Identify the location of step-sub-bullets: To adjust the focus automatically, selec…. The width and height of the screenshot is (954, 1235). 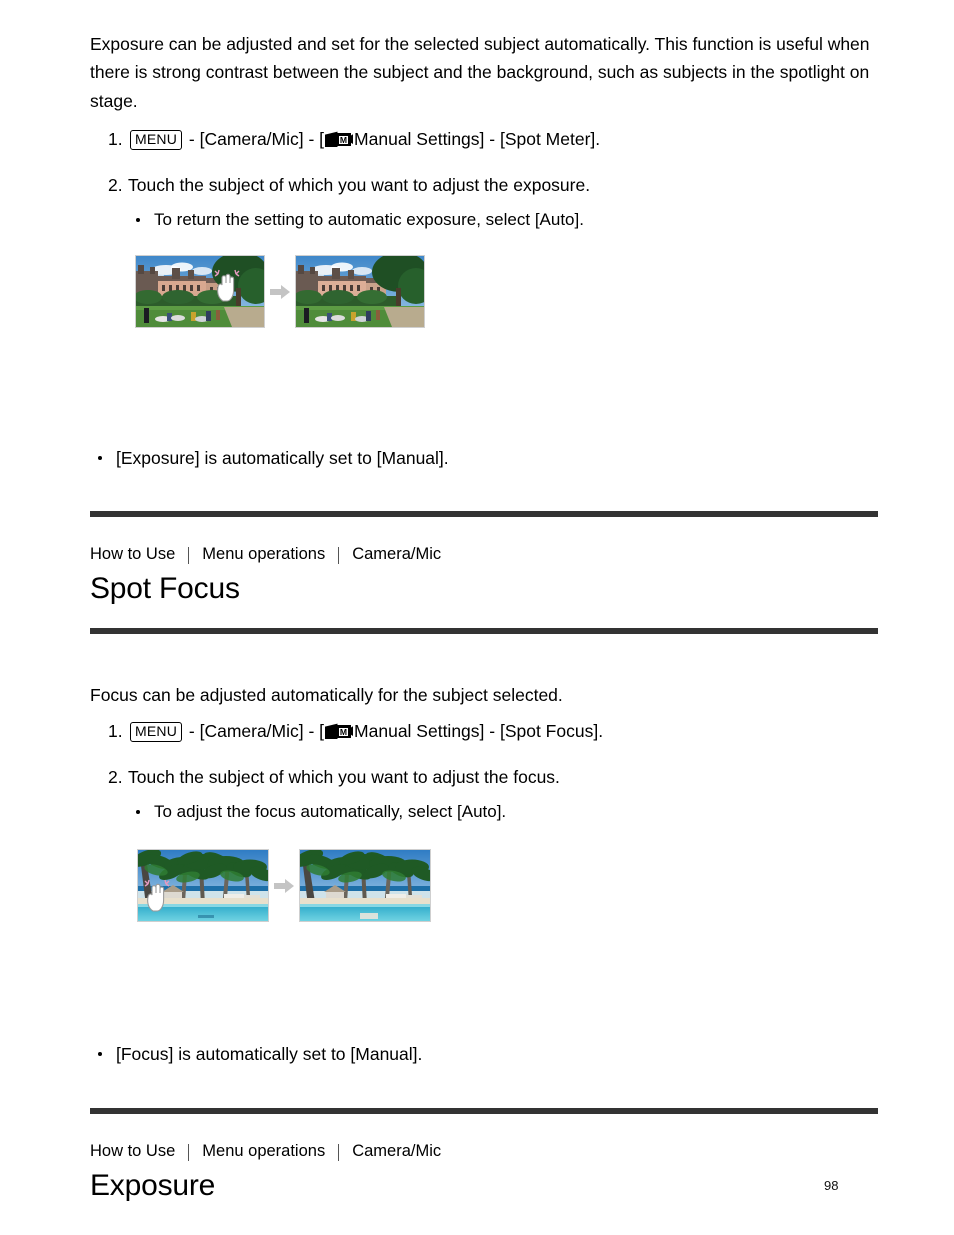
(509, 812).